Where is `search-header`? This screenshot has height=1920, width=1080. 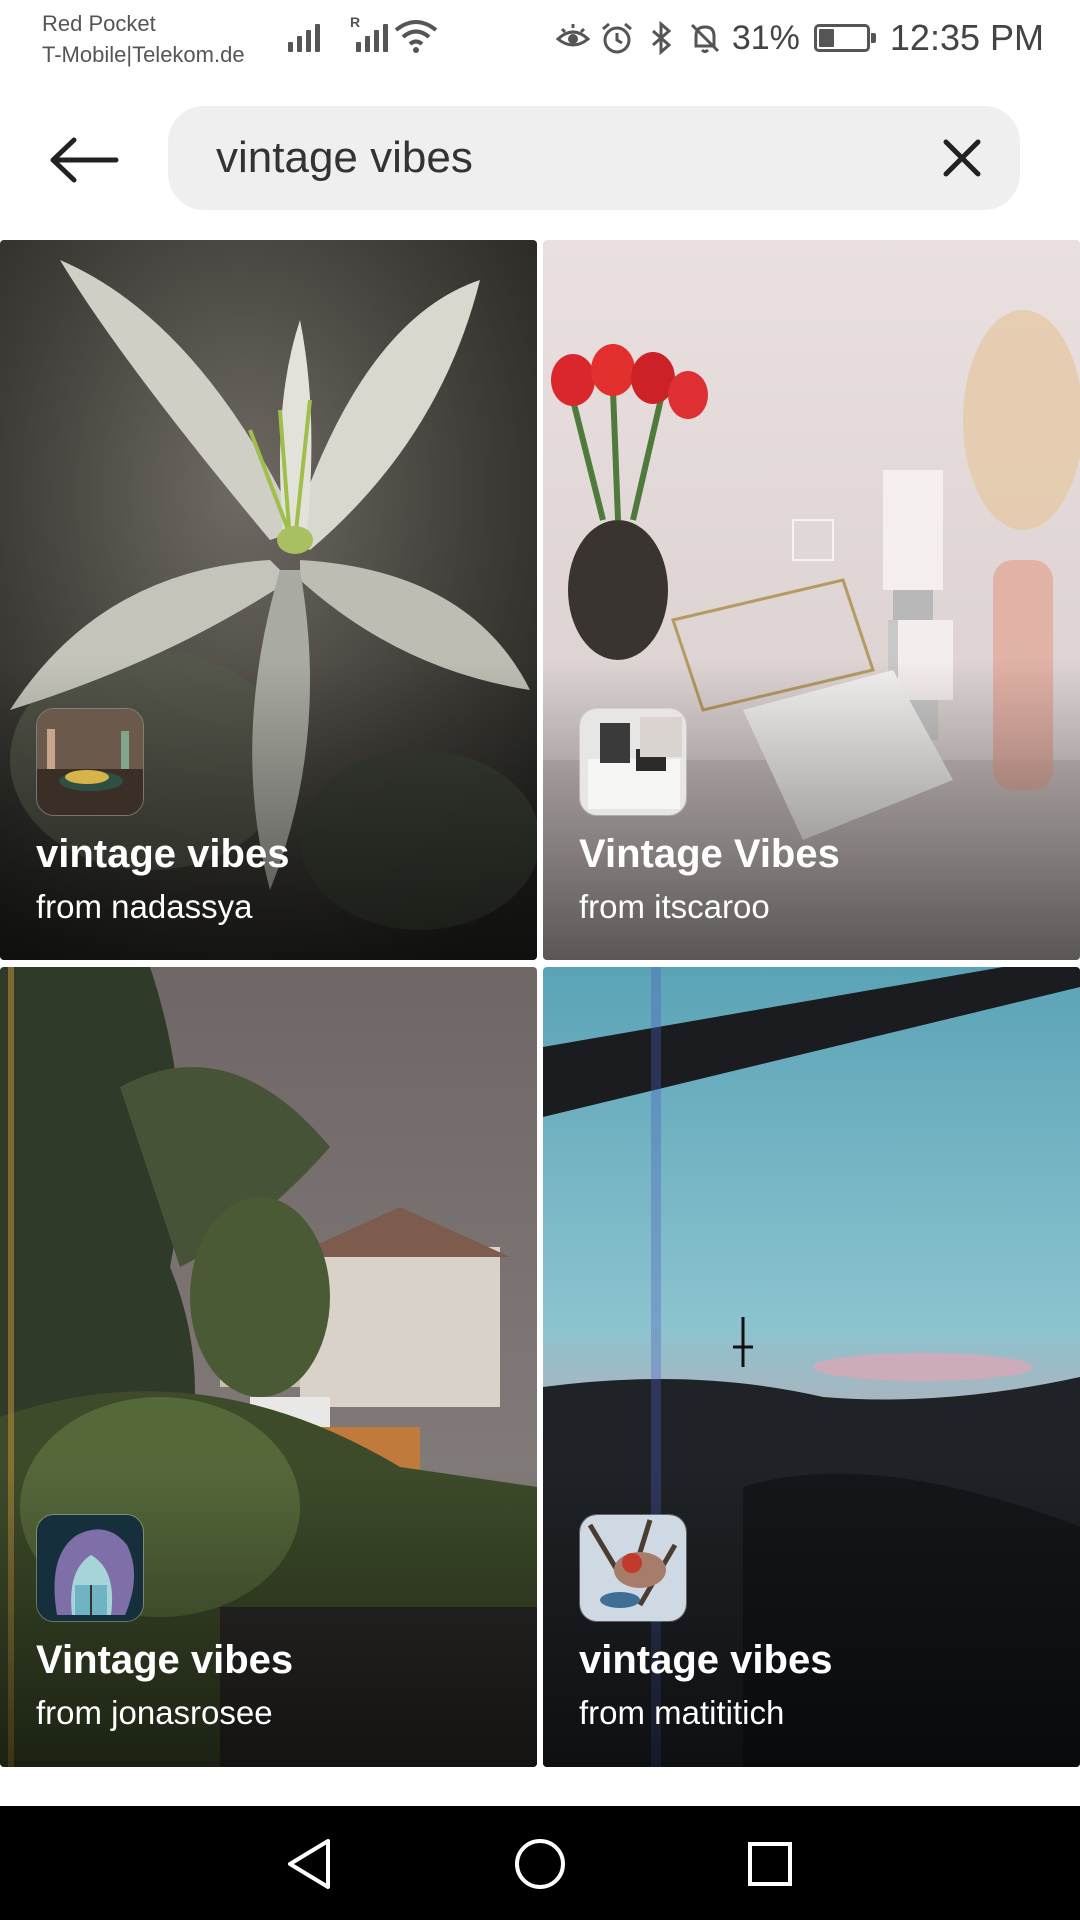
search-header is located at coordinates (540, 159).